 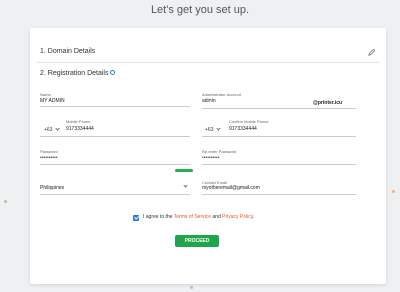 What do you see at coordinates (115, 106) in the screenshot?
I see `name-underline` at bounding box center [115, 106].